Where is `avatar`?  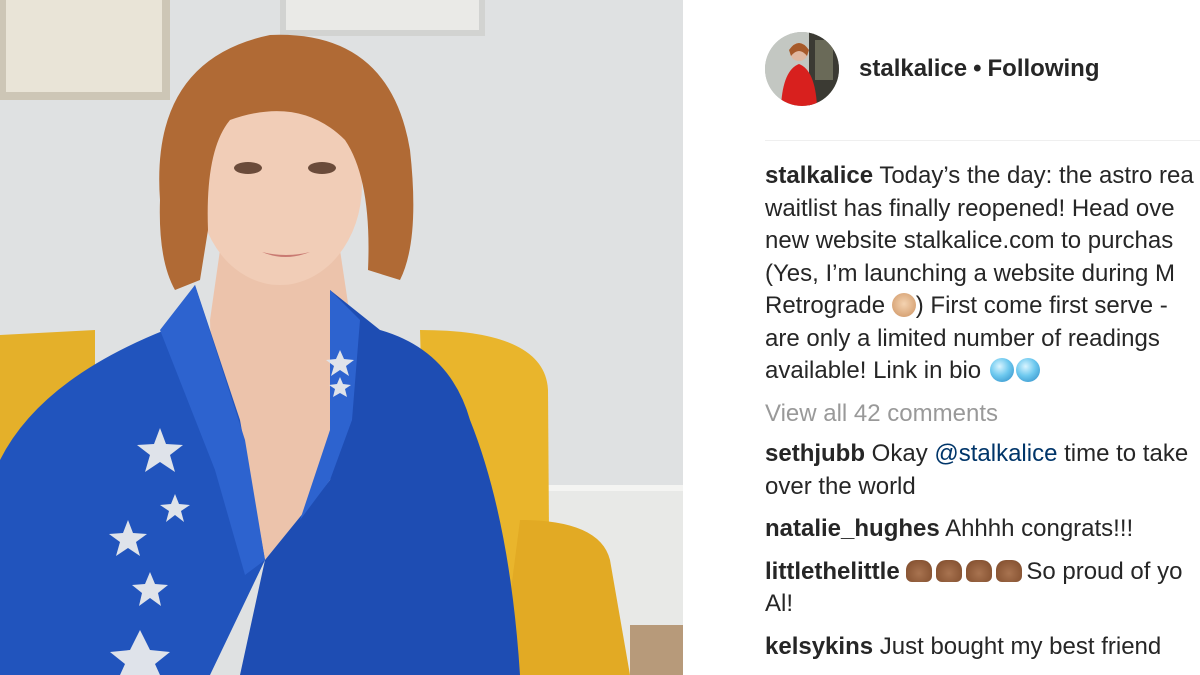 avatar is located at coordinates (802, 69).